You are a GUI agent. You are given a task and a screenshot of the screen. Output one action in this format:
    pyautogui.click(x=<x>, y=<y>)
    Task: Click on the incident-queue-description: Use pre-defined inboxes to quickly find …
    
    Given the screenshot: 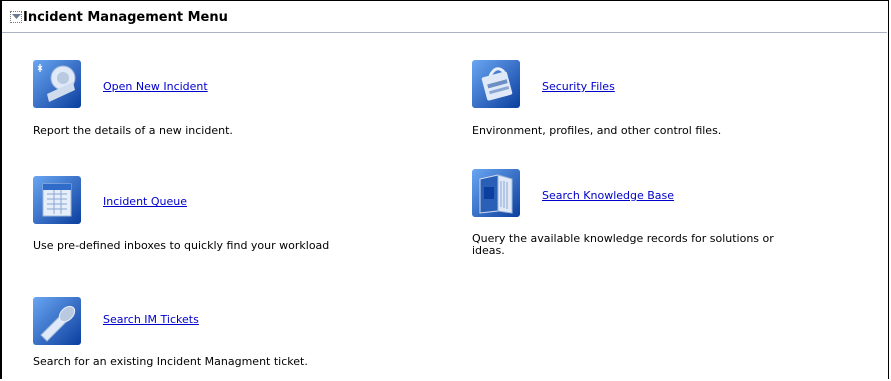 What is the action you would take?
    pyautogui.click(x=181, y=245)
    